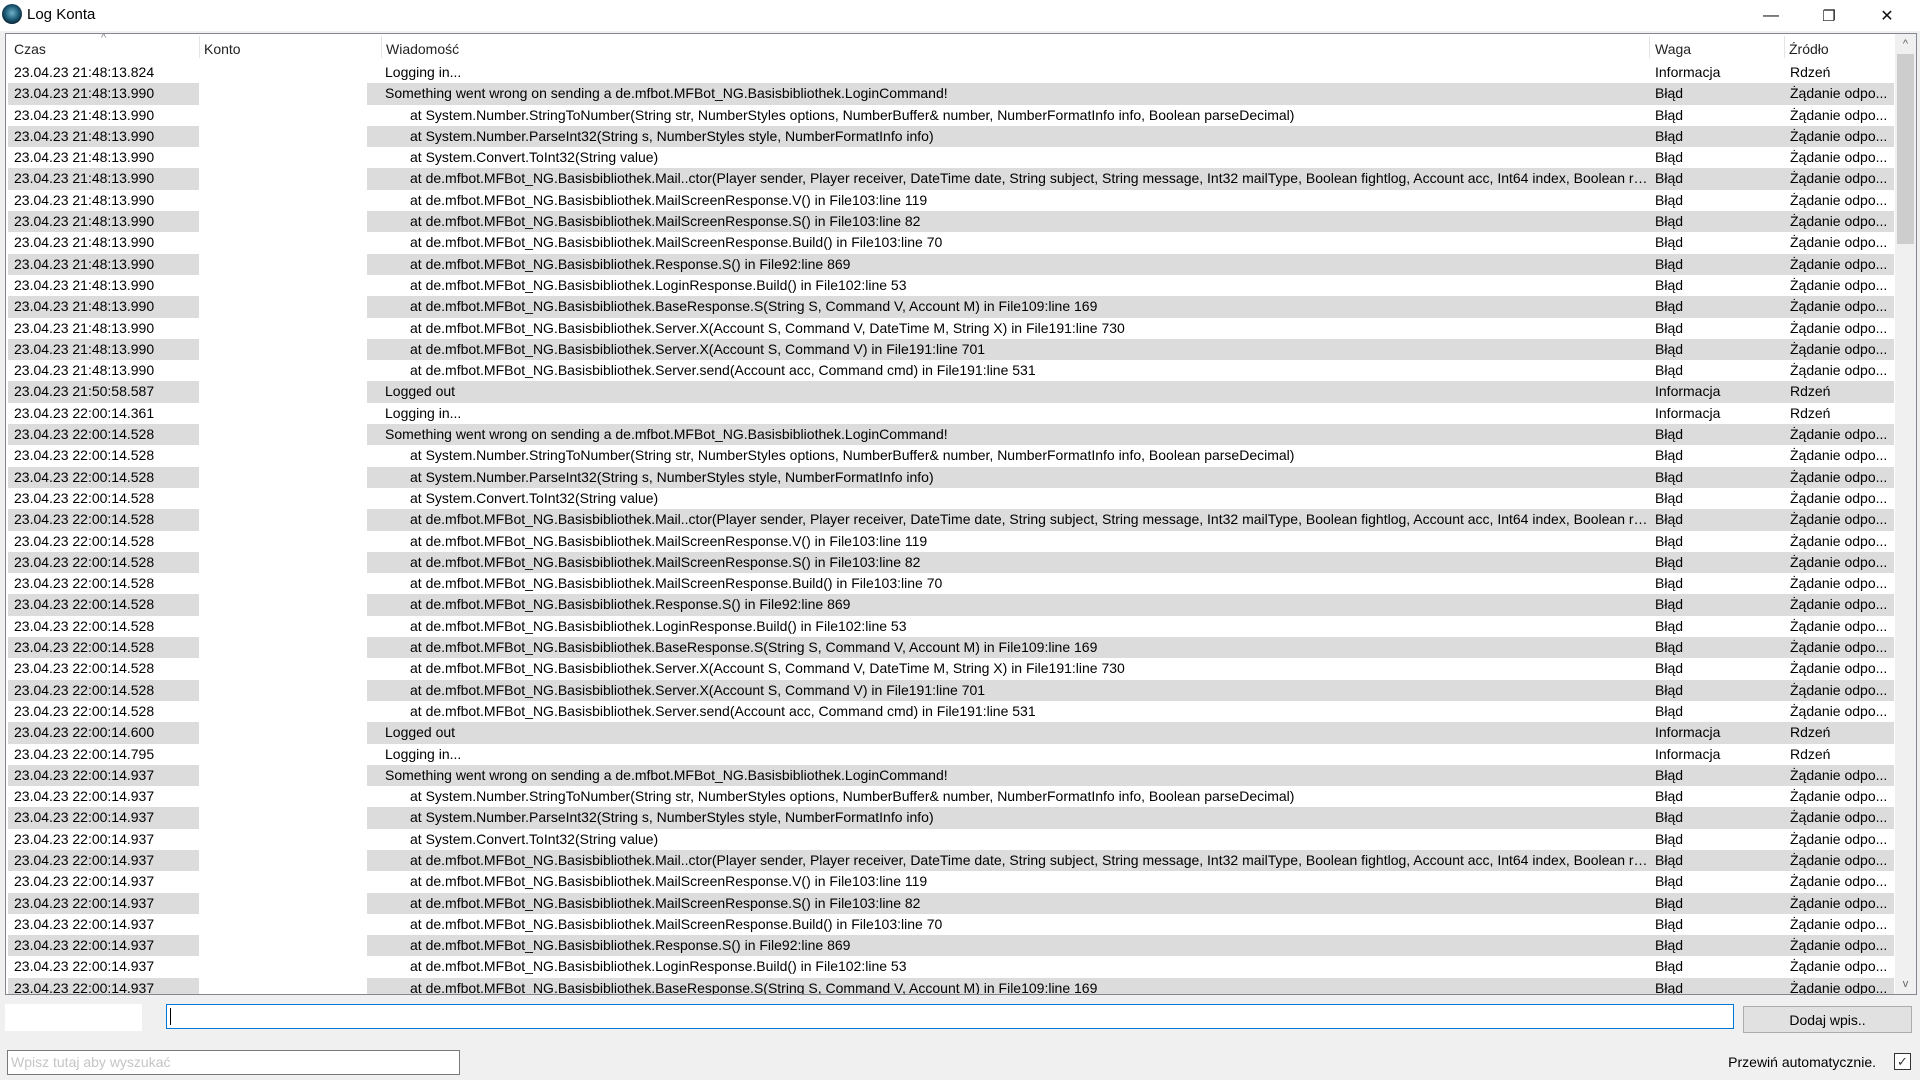 Image resolution: width=1920 pixels, height=1080 pixels. Describe the element at coordinates (950, 1016) in the screenshot. I see `log-entry-input` at that location.